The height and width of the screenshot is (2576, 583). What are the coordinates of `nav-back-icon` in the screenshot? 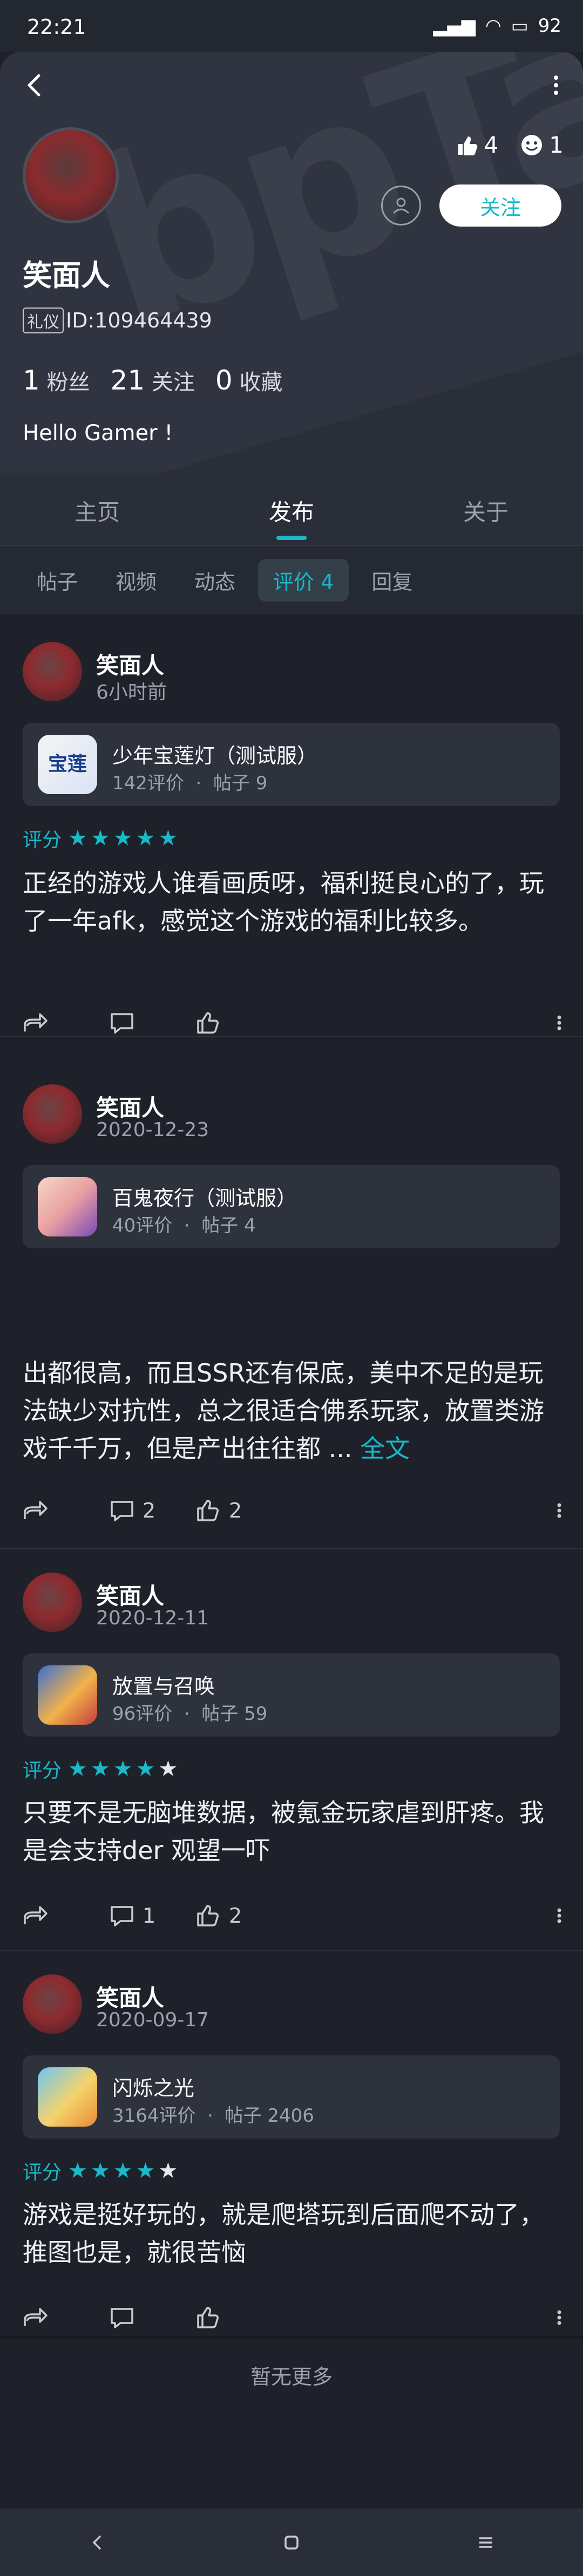 It's located at (97, 2542).